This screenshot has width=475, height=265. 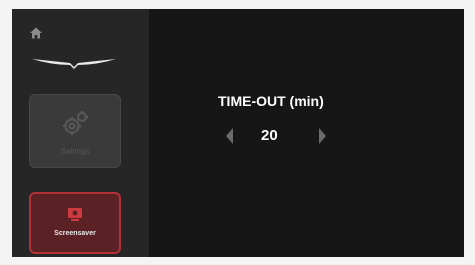 What do you see at coordinates (75, 123) in the screenshot?
I see `gear-icon` at bounding box center [75, 123].